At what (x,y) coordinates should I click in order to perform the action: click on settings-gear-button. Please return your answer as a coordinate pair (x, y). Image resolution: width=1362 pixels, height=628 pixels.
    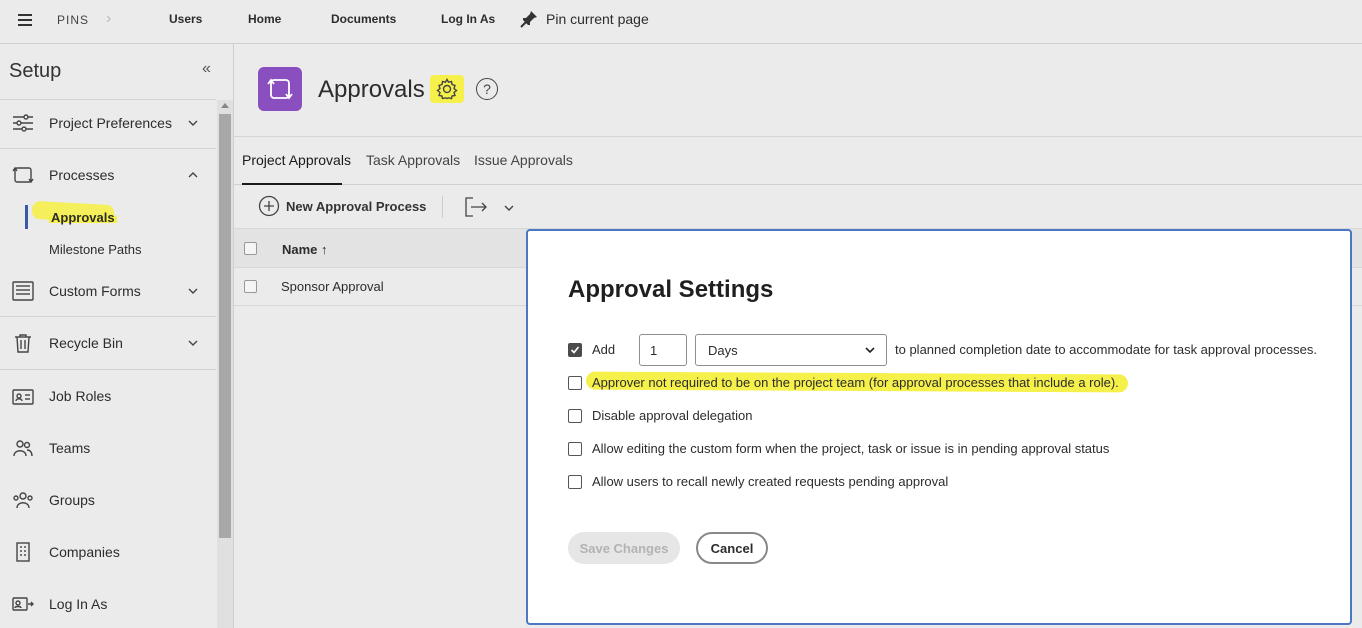
    Looking at the image, I should click on (447, 89).